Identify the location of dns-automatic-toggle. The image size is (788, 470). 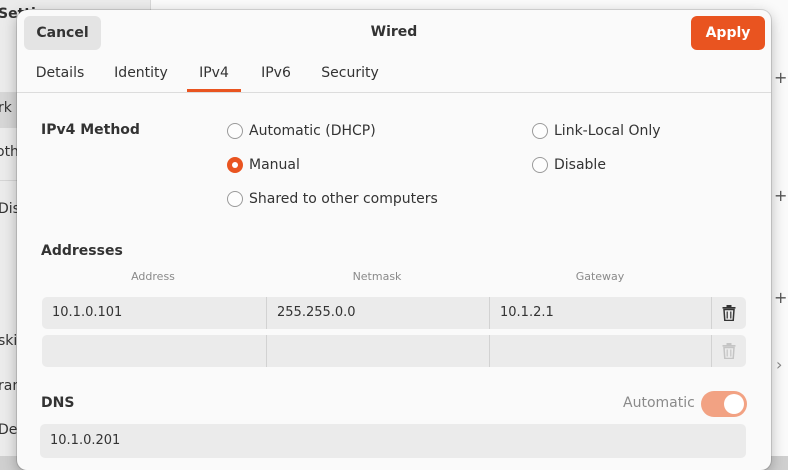
(724, 404).